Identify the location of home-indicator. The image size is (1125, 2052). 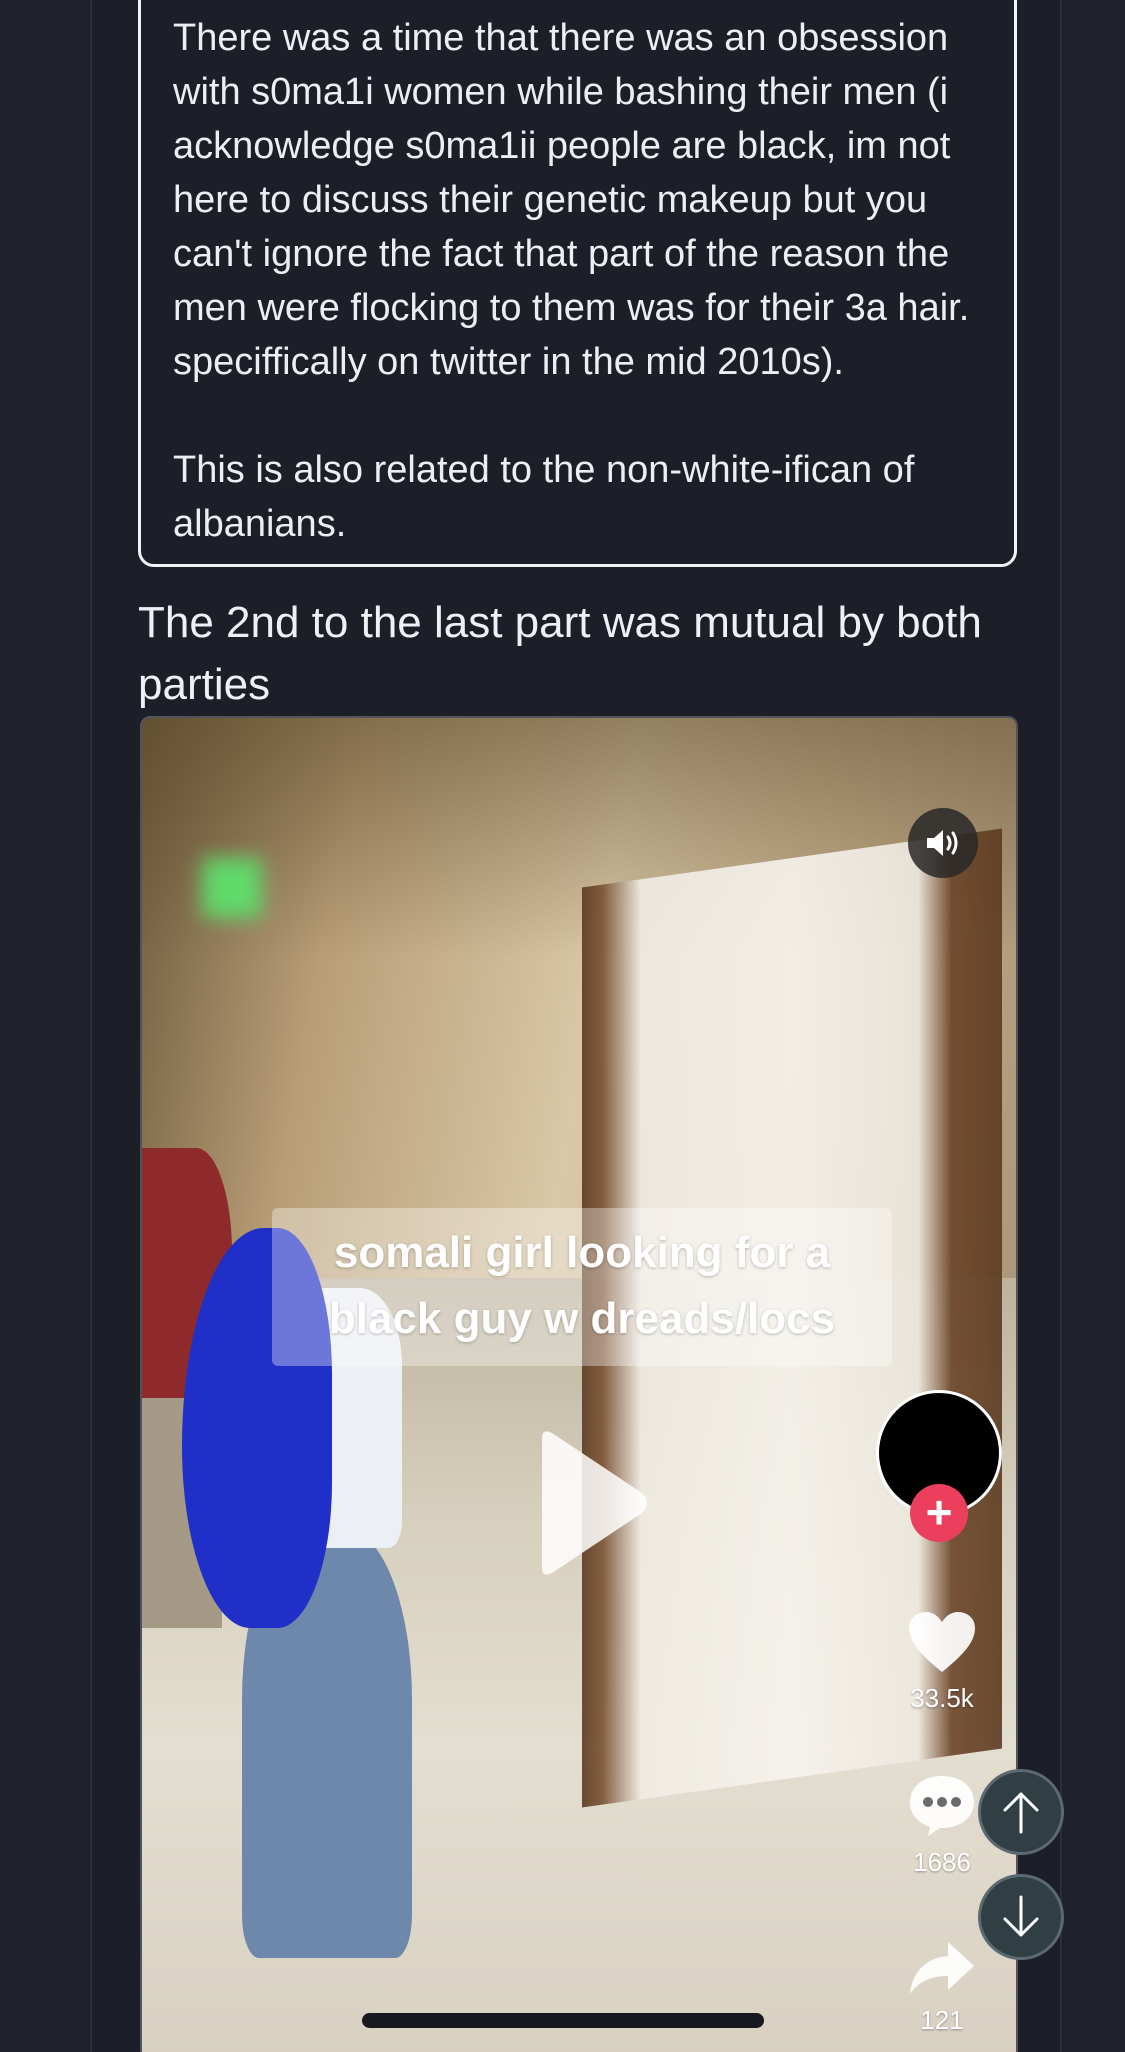
(563, 2020).